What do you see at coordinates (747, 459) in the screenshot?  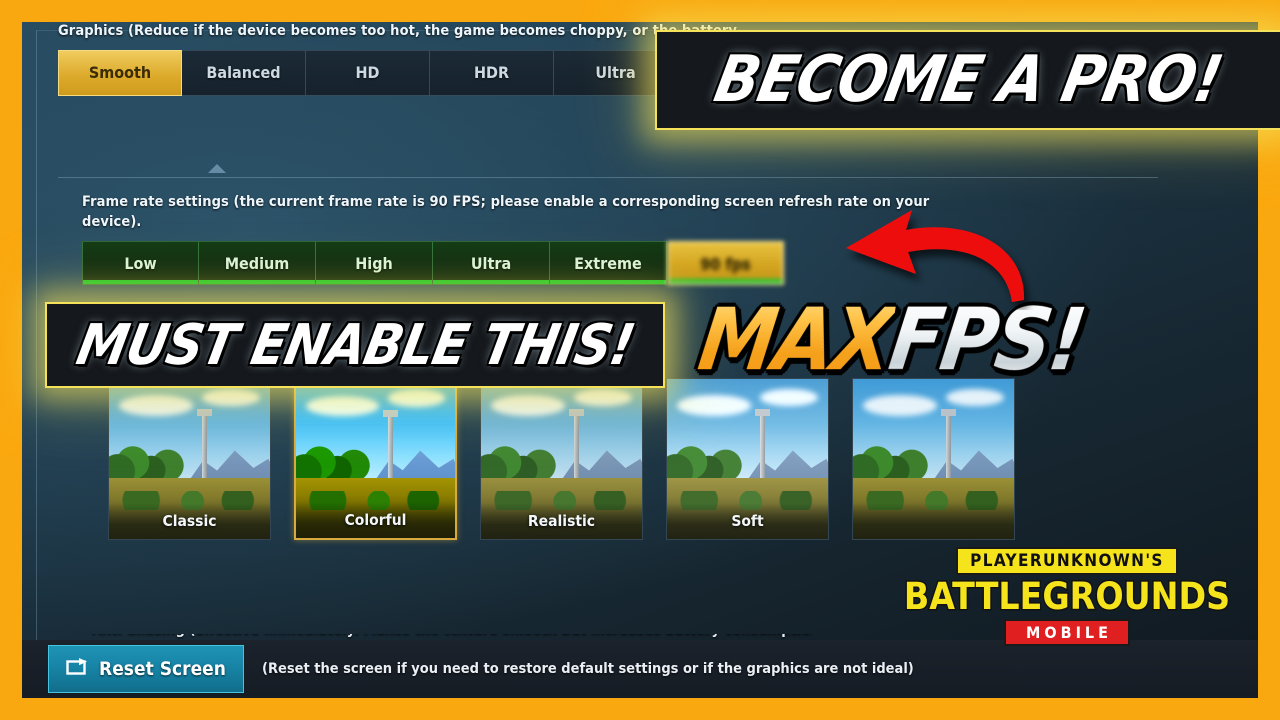 I see `style-thumb-soft: Soft` at bounding box center [747, 459].